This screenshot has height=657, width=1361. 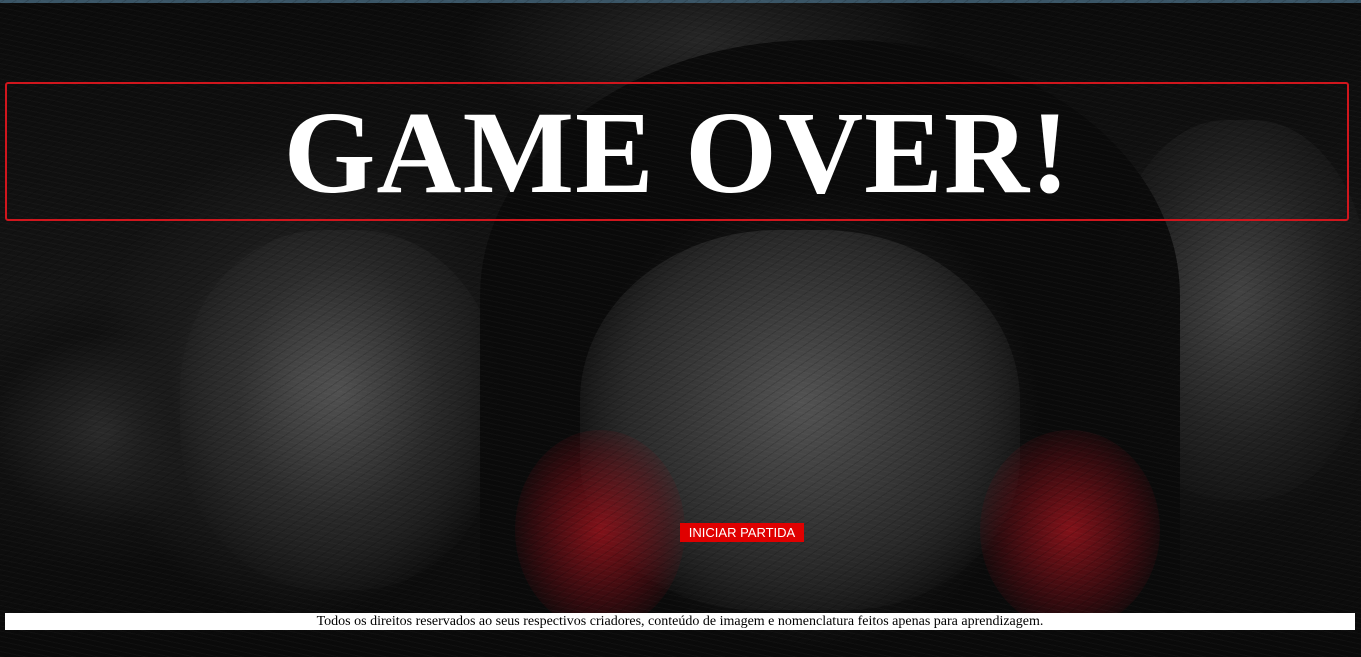 I want to click on background-red-accent-right, so click(x=1070, y=530).